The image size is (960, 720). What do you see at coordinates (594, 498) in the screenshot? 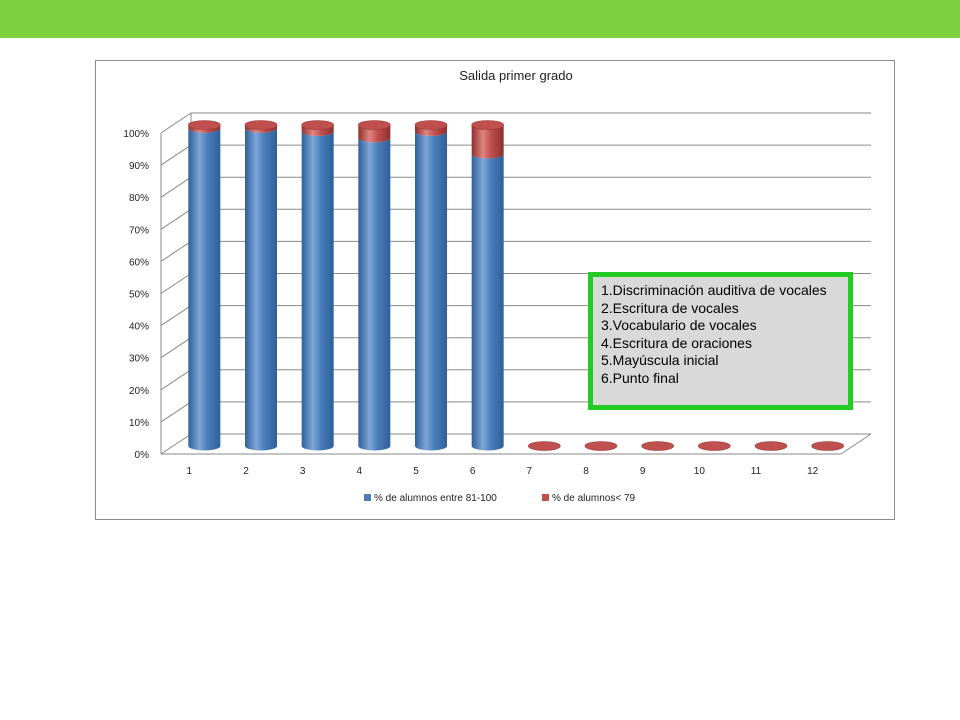
I see `legend-label: % de alumnos< 79` at bounding box center [594, 498].